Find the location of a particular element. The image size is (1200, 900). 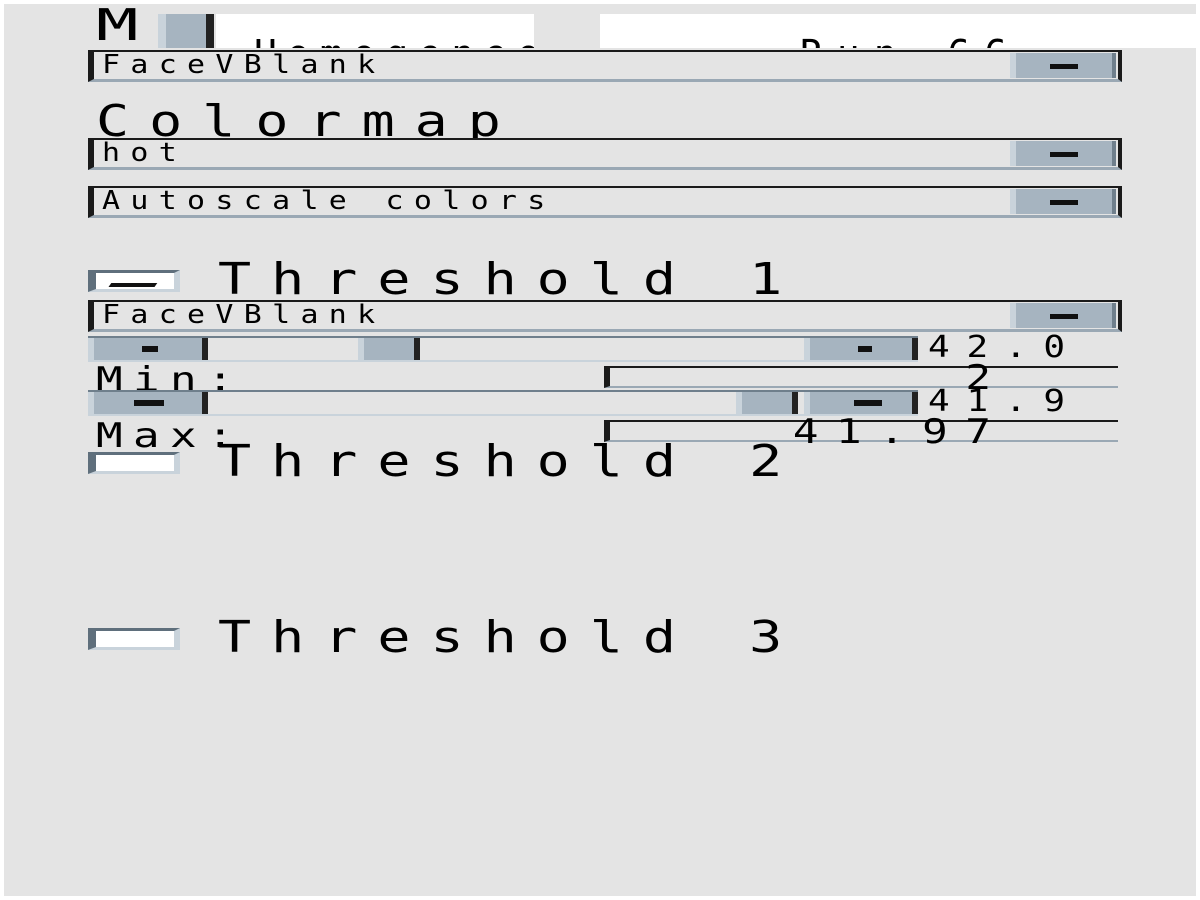

threshold-1-option-value: FaceVBlank is located at coordinates (244, 315).